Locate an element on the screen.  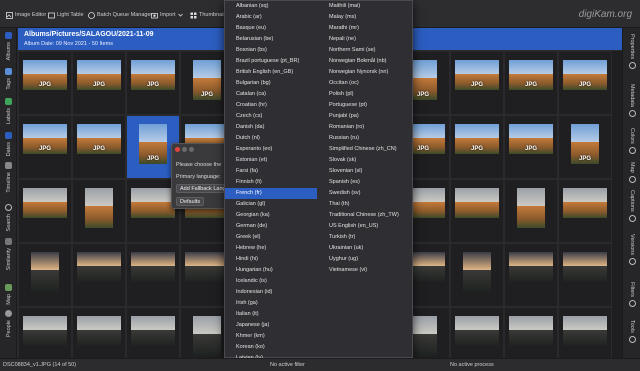
language-menu-item: Albanian (sq) is located at coordinates (271, 6).